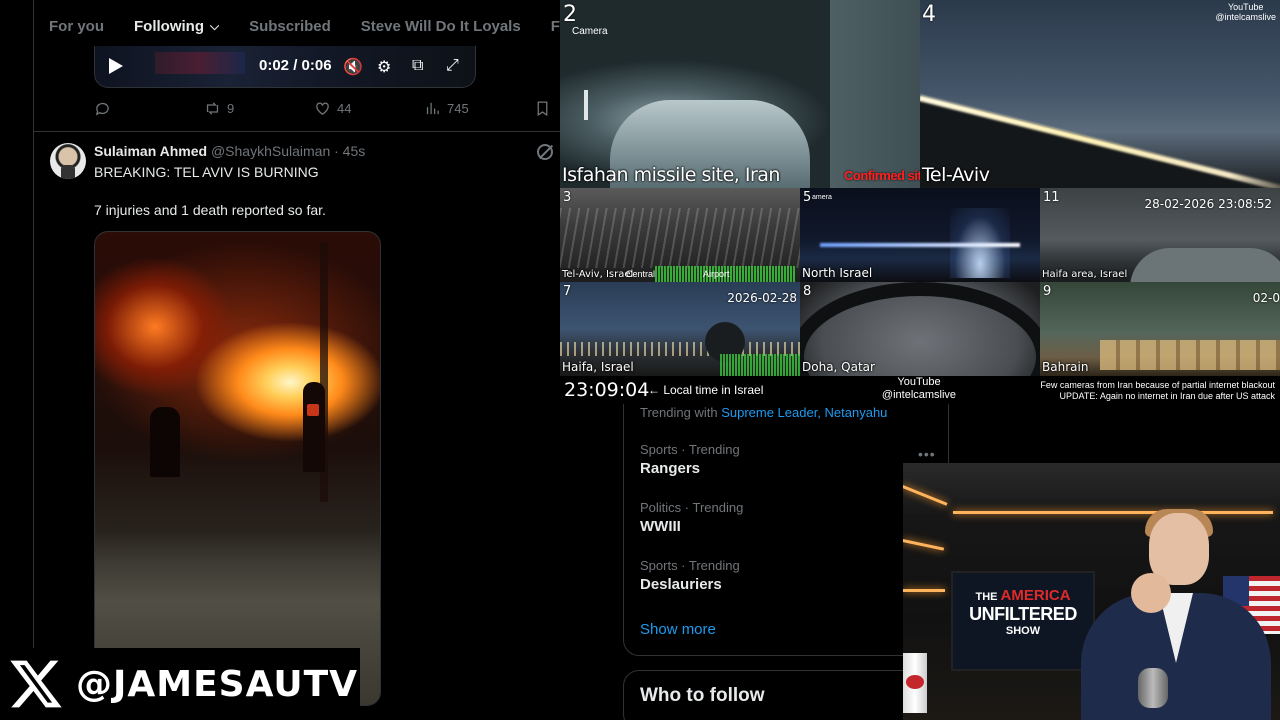 Image resolution: width=1280 pixels, height=720 pixels. What do you see at coordinates (1035, 595) in the screenshot?
I see `logo-america: AMERICA` at bounding box center [1035, 595].